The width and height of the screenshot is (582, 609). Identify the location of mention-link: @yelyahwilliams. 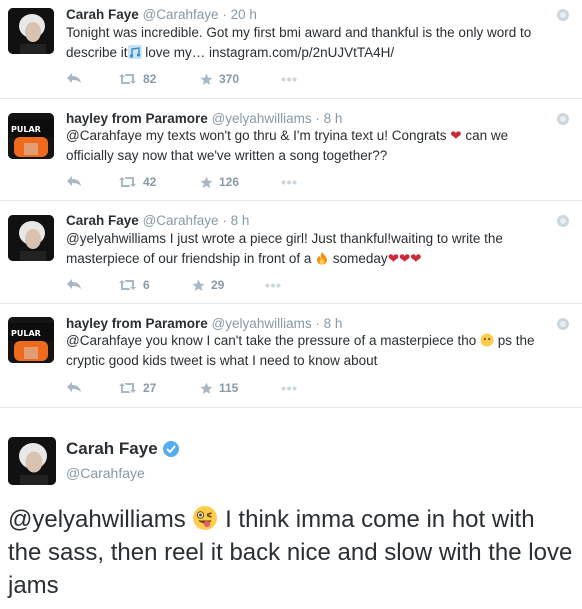
(97, 519).